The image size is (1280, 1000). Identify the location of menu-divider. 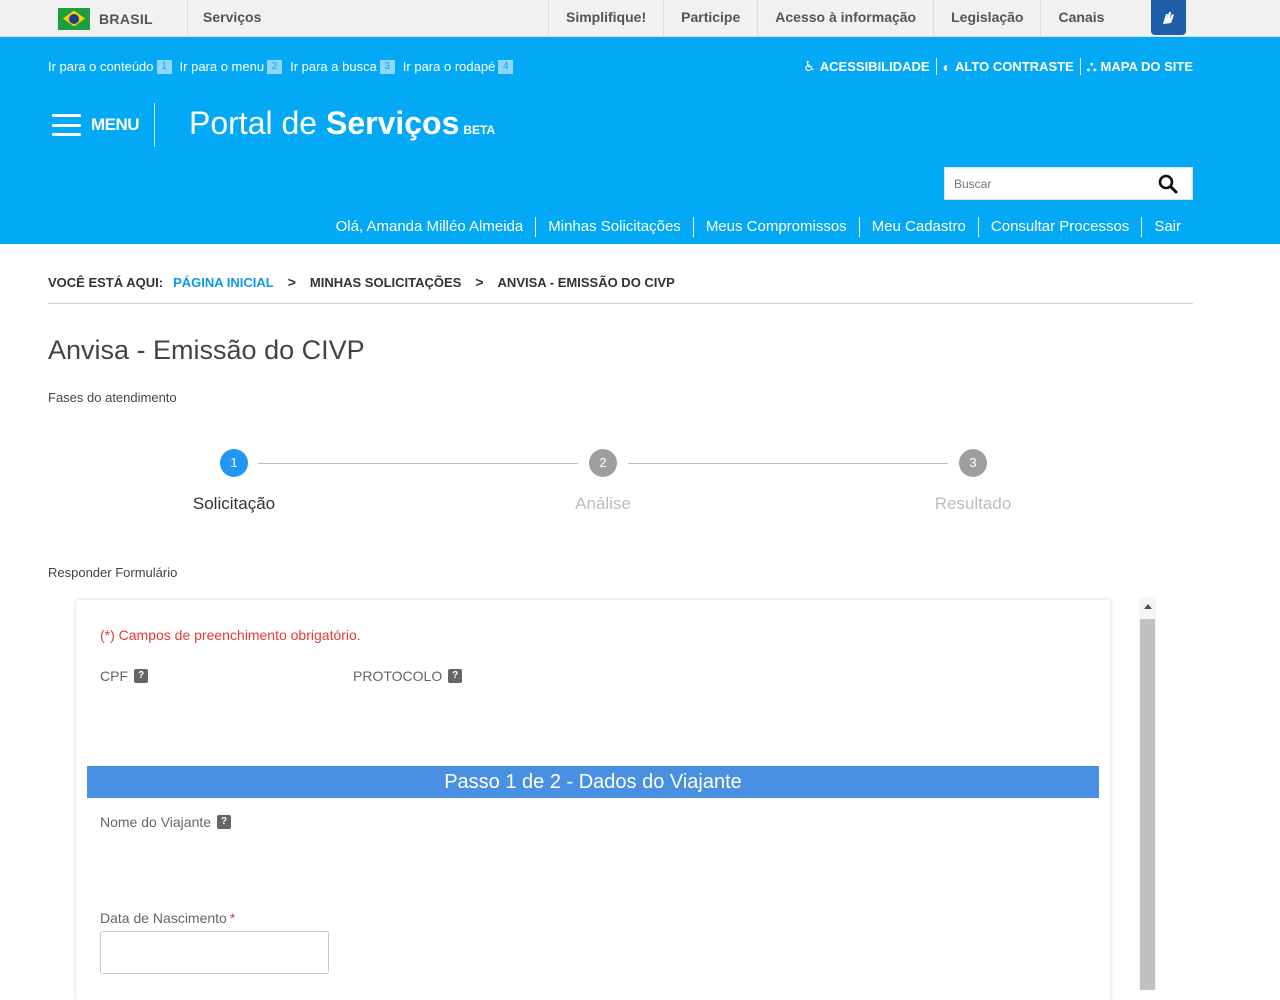
(154, 125).